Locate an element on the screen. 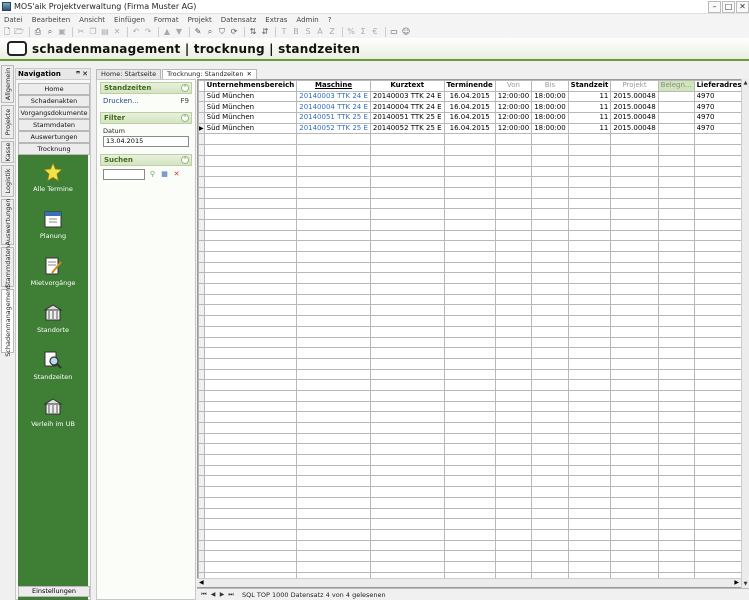  tab-home-startseite: Home: Startseite is located at coordinates (129, 74).